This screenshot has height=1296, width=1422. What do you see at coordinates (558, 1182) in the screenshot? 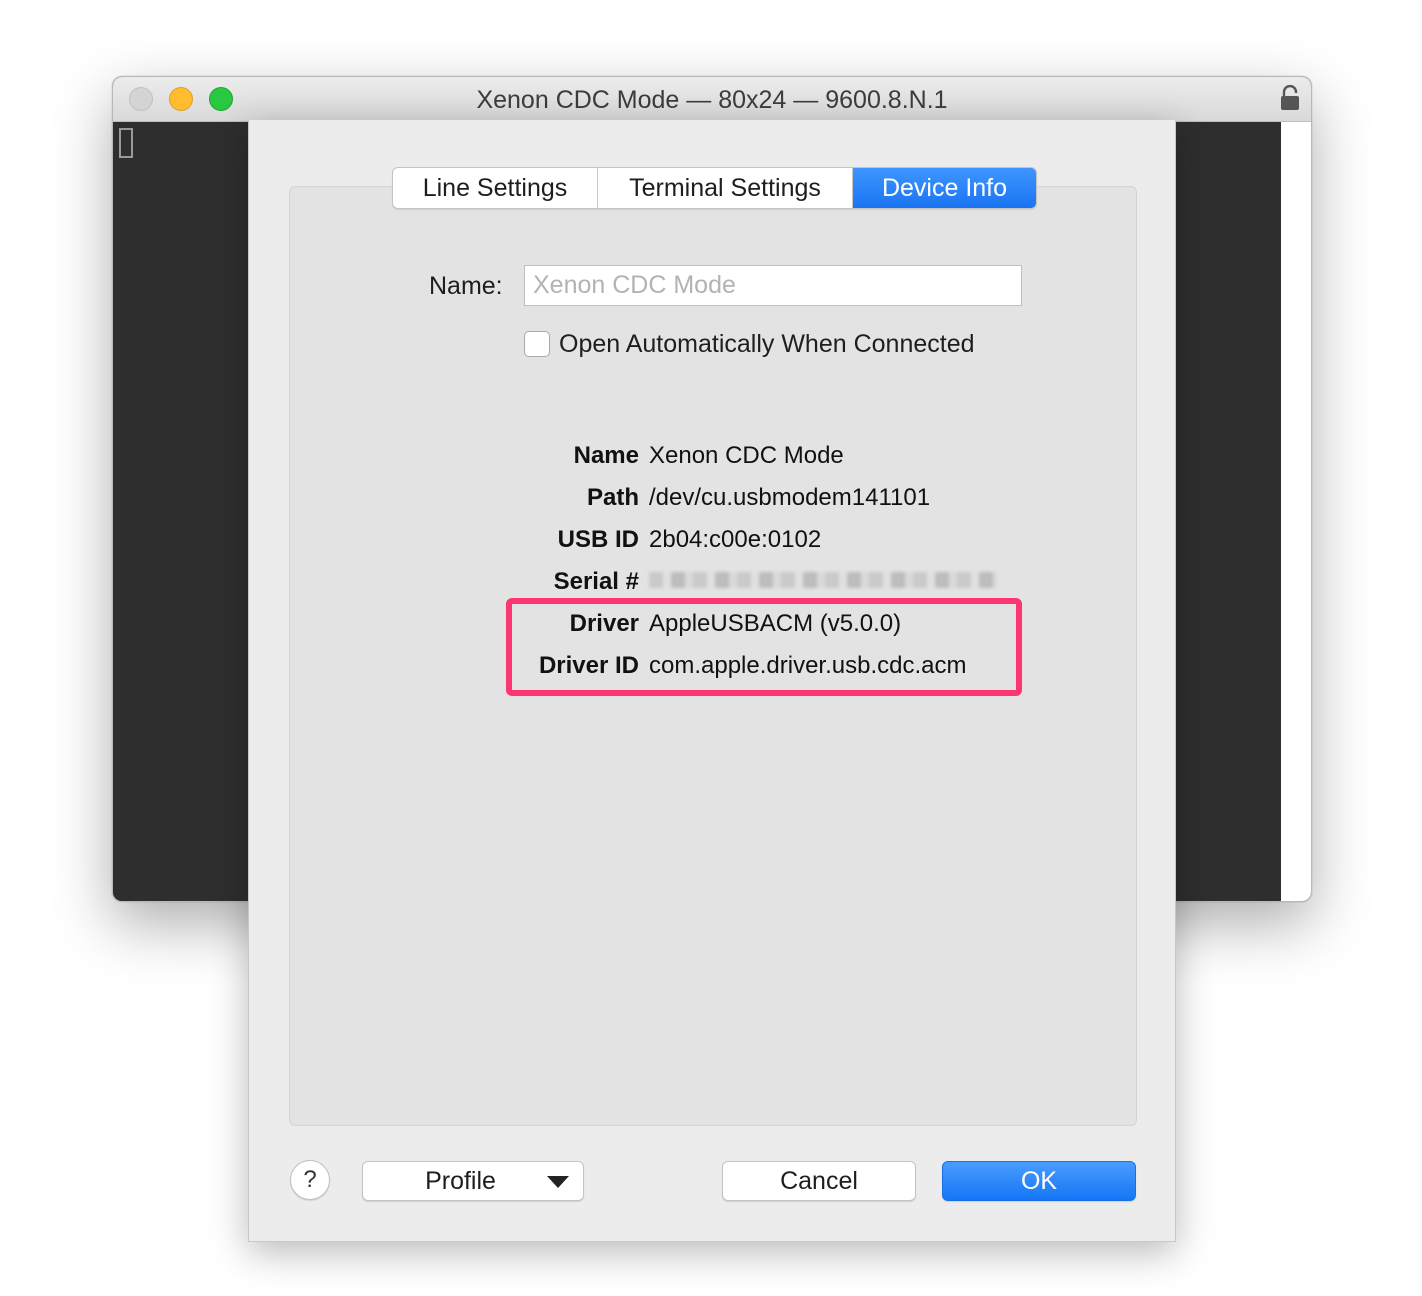
I see `triangle-down-icon` at bounding box center [558, 1182].